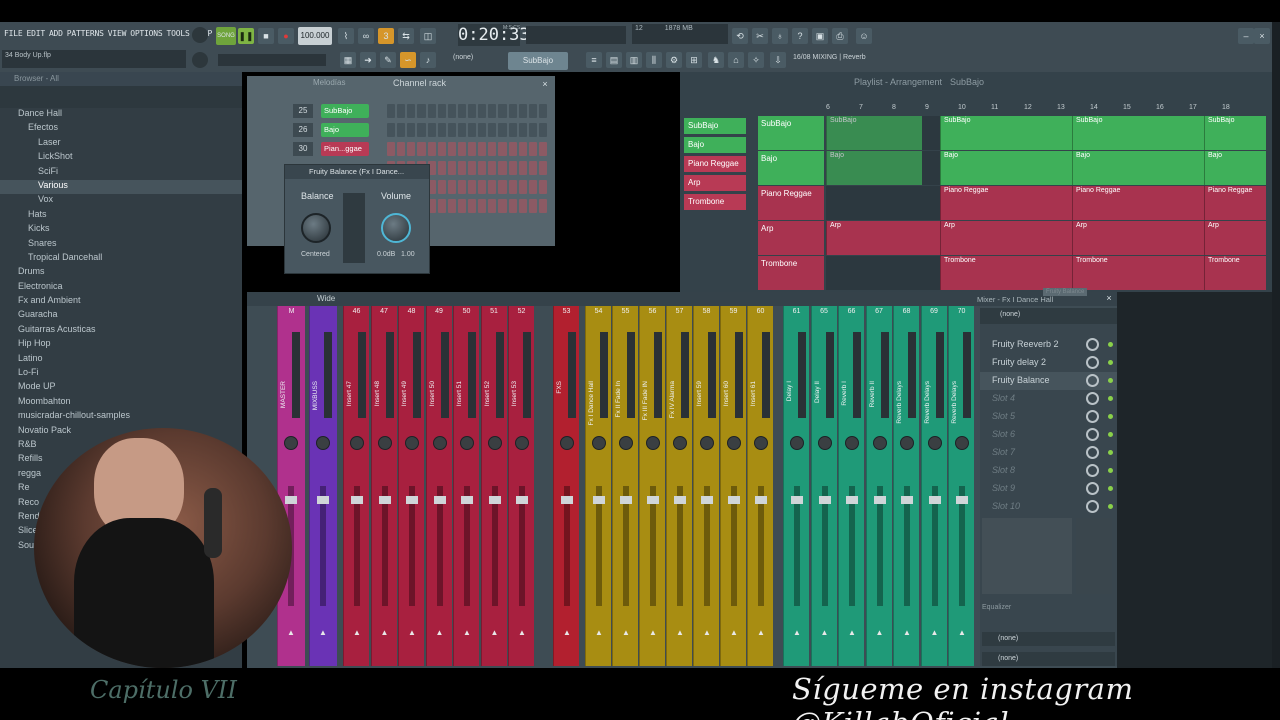 Image resolution: width=1280 pixels, height=720 pixels. What do you see at coordinates (1094, 556) in the screenshot?
I see `eq-sliders` at bounding box center [1094, 556].